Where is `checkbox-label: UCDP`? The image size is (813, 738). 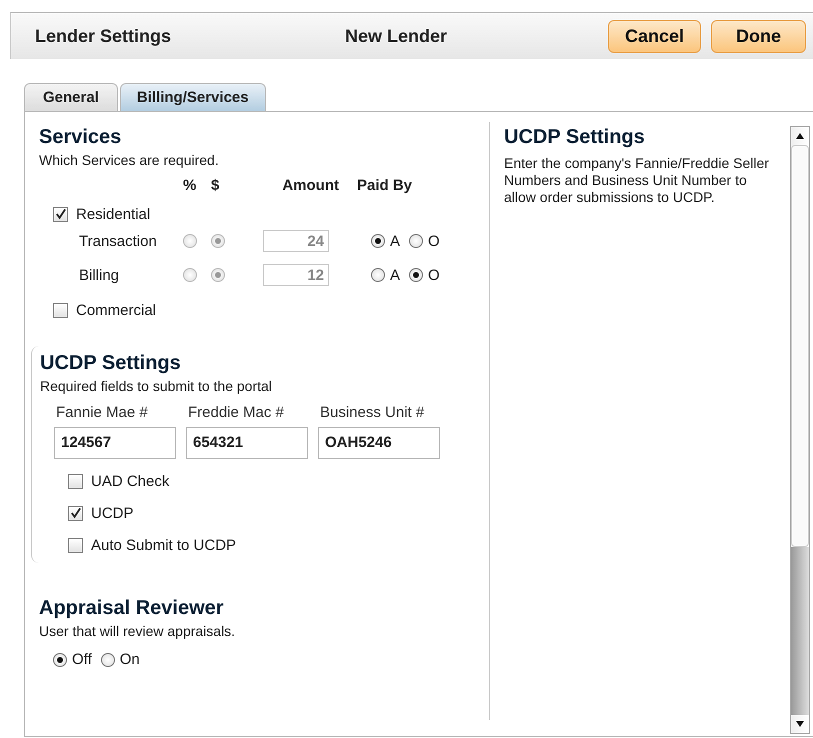 checkbox-label: UCDP is located at coordinates (112, 513).